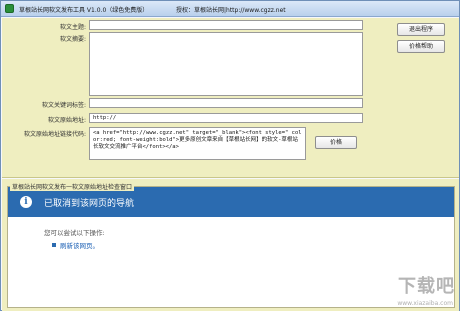 Image resolution: width=460 pixels, height=311 pixels. Describe the element at coordinates (26, 202) in the screenshot. I see `info-icon: i` at that location.